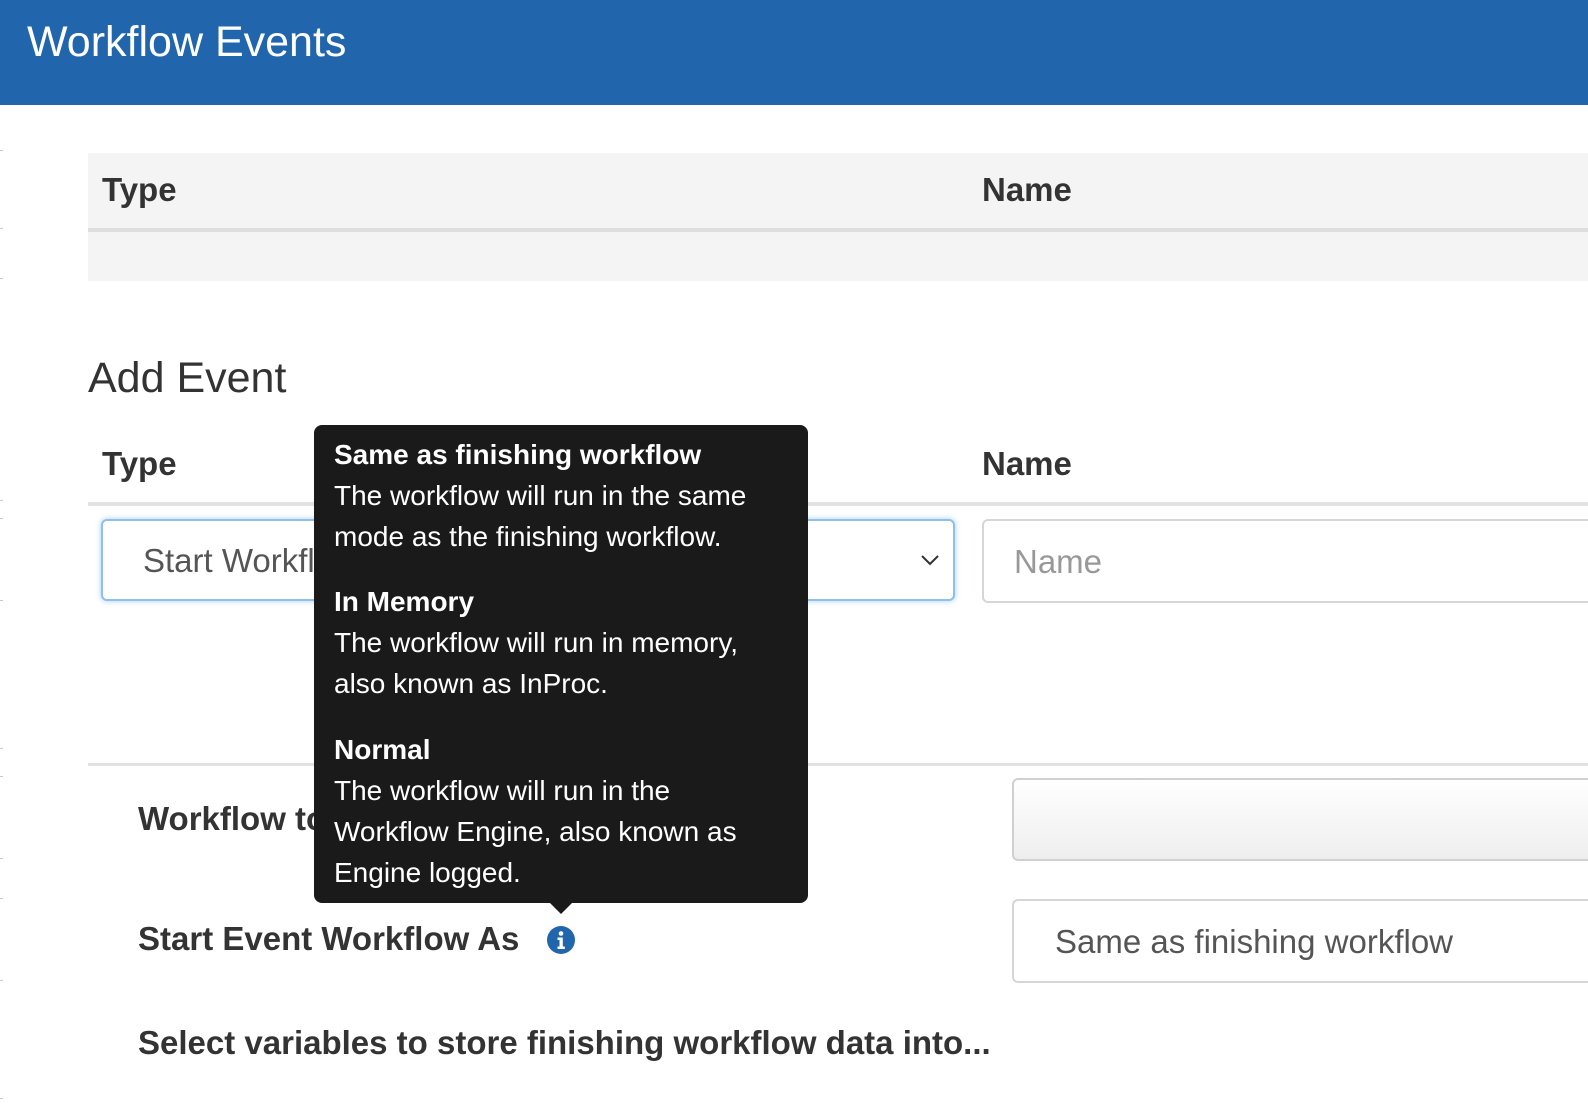 This screenshot has width=1588, height=1111. What do you see at coordinates (518, 454) in the screenshot?
I see `tooltip-option-title: Same as finishing workflow` at bounding box center [518, 454].